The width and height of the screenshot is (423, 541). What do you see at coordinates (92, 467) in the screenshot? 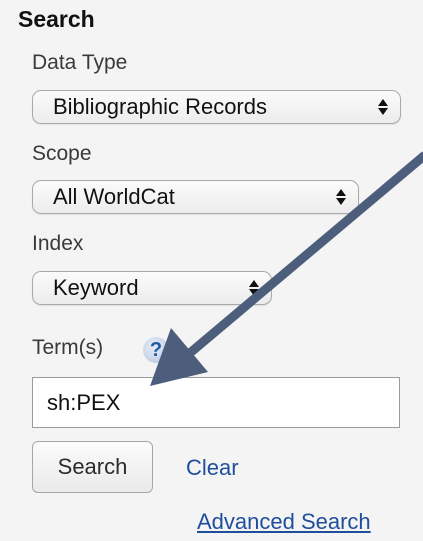
I see `search-button: Search` at bounding box center [92, 467].